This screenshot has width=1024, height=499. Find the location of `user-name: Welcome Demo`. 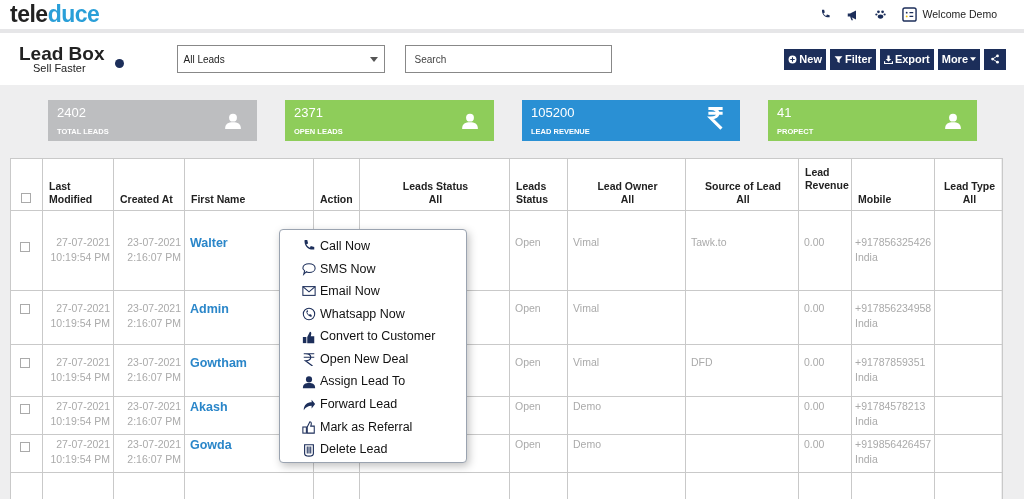

user-name: Welcome Demo is located at coordinates (959, 14).